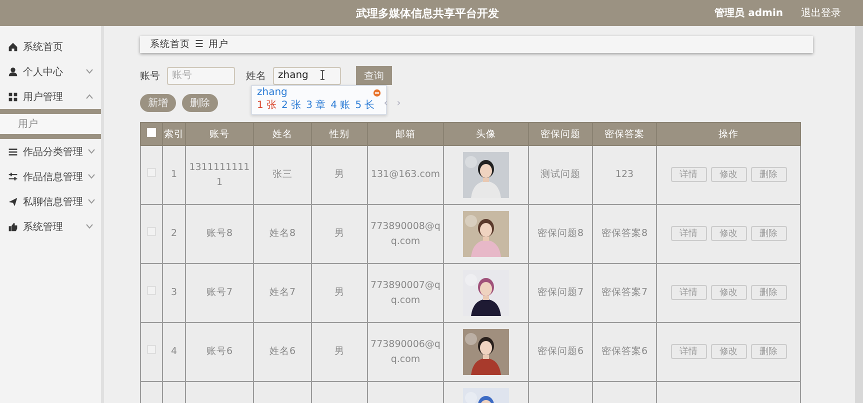 The height and width of the screenshot is (403, 863). What do you see at coordinates (292, 105) in the screenshot?
I see `ime-candidate: 2 张` at bounding box center [292, 105].